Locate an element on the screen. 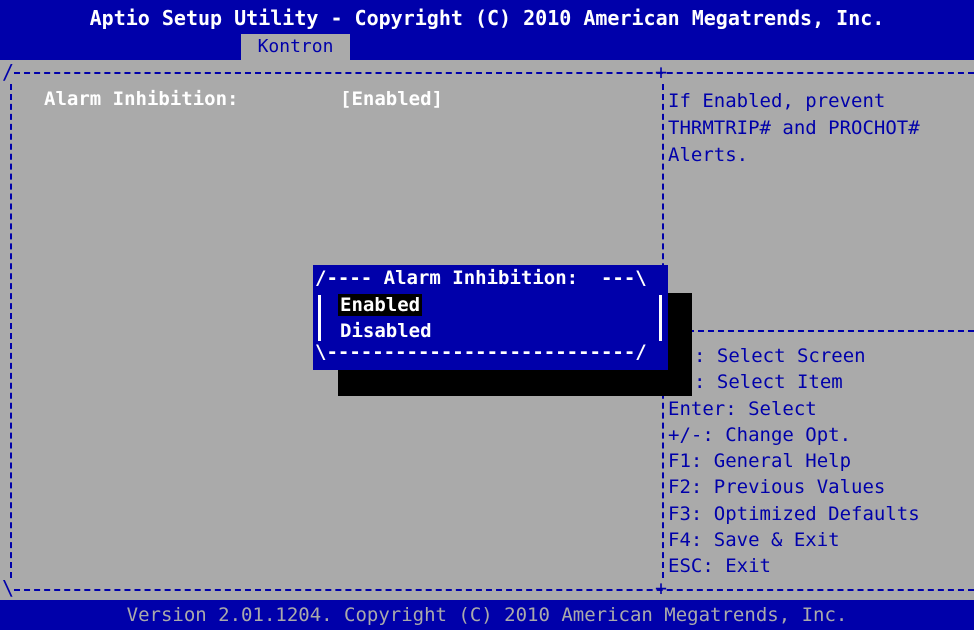 This screenshot has height=630, width=974. frame-corner-top-left: / is located at coordinates (8, 72).